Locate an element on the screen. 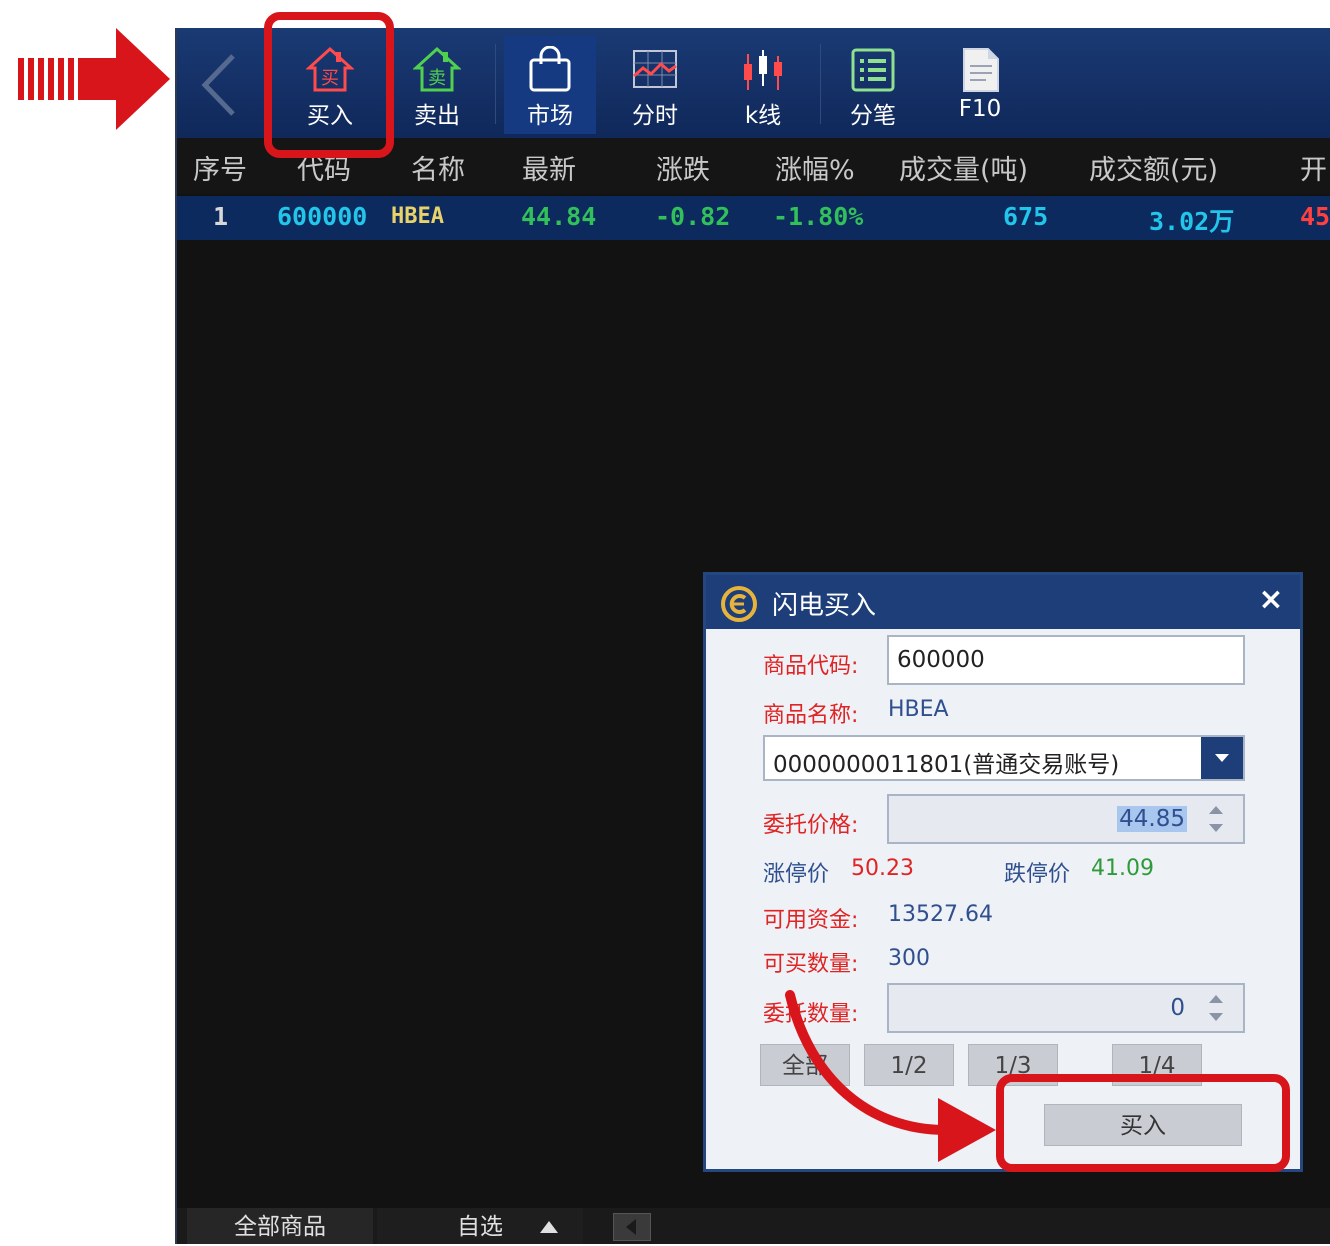  order-qty-value: 0 is located at coordinates (1177, 1008).